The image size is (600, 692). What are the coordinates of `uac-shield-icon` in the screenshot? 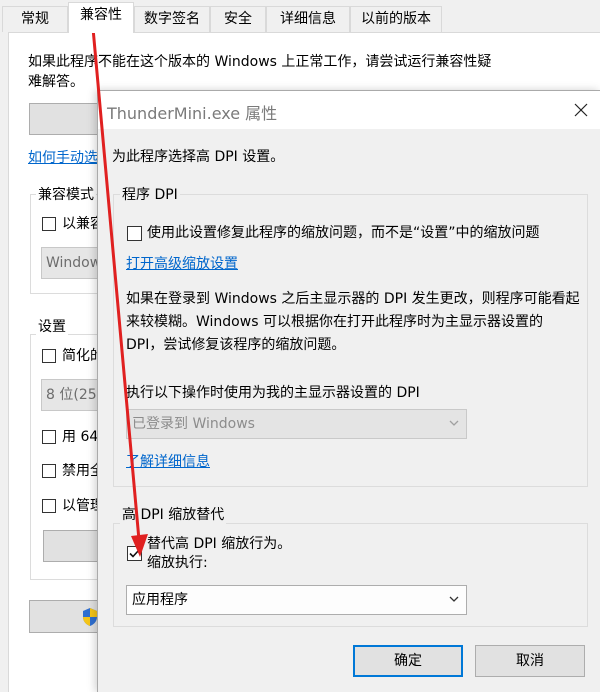 It's located at (90, 617).